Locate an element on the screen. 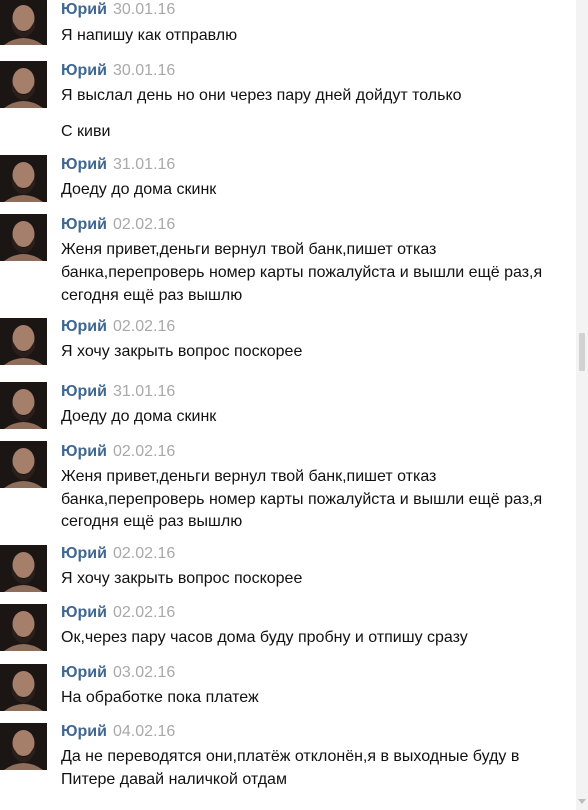 The width and height of the screenshot is (588, 810). message-text-line: Я напишу как отправлю is located at coordinates (149, 35).